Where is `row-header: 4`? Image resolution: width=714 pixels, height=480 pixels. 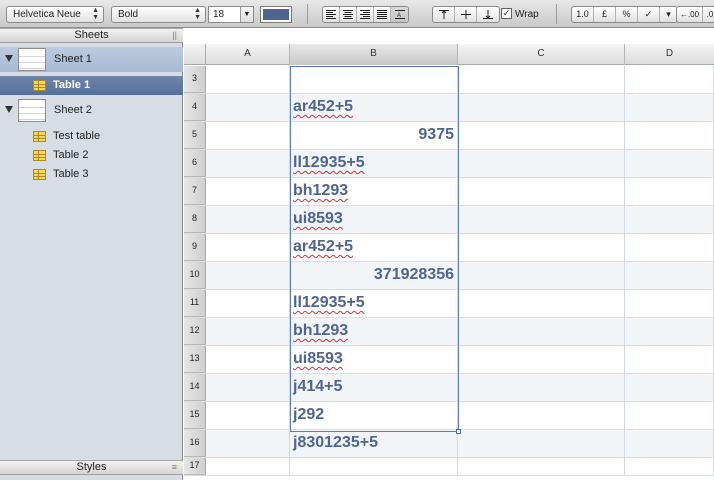 row-header: 4 is located at coordinates (195, 107).